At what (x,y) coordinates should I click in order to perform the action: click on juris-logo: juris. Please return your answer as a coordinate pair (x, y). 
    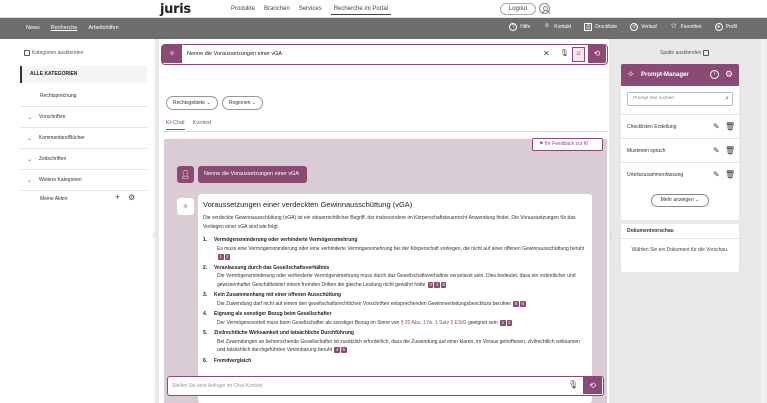
    Looking at the image, I should click on (175, 9).